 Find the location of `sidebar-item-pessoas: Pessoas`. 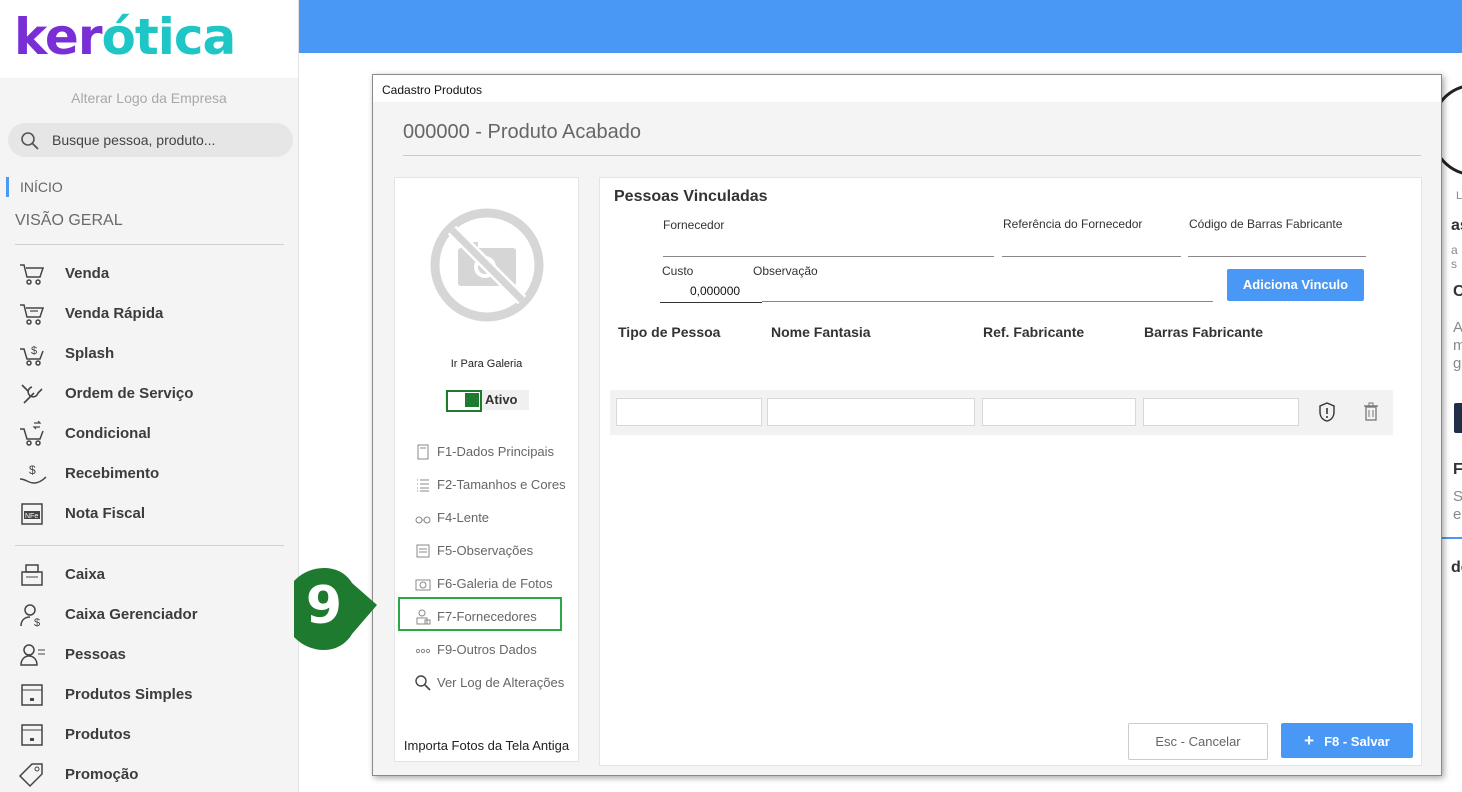

sidebar-item-pessoas: Pessoas is located at coordinates (153, 655).